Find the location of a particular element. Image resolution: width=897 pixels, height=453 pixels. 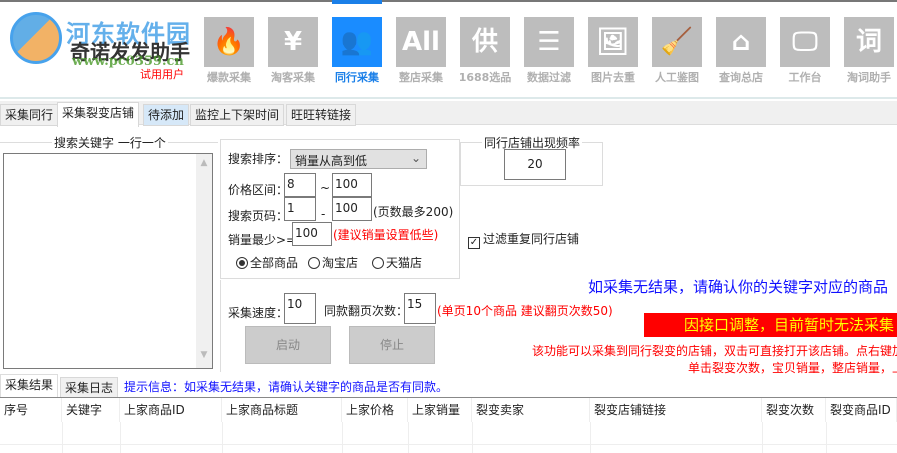

column-header: 上家商品ID is located at coordinates (171, 410).